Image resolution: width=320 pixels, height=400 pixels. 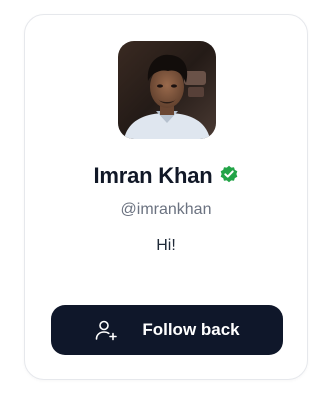 I want to click on name-row: Imran Khan, so click(x=166, y=176).